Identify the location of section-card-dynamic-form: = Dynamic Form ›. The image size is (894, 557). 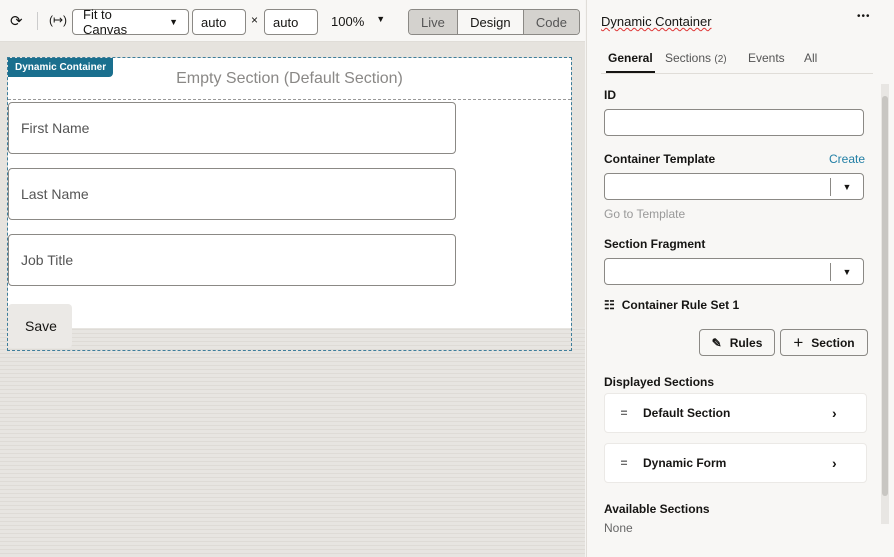
(735, 463).